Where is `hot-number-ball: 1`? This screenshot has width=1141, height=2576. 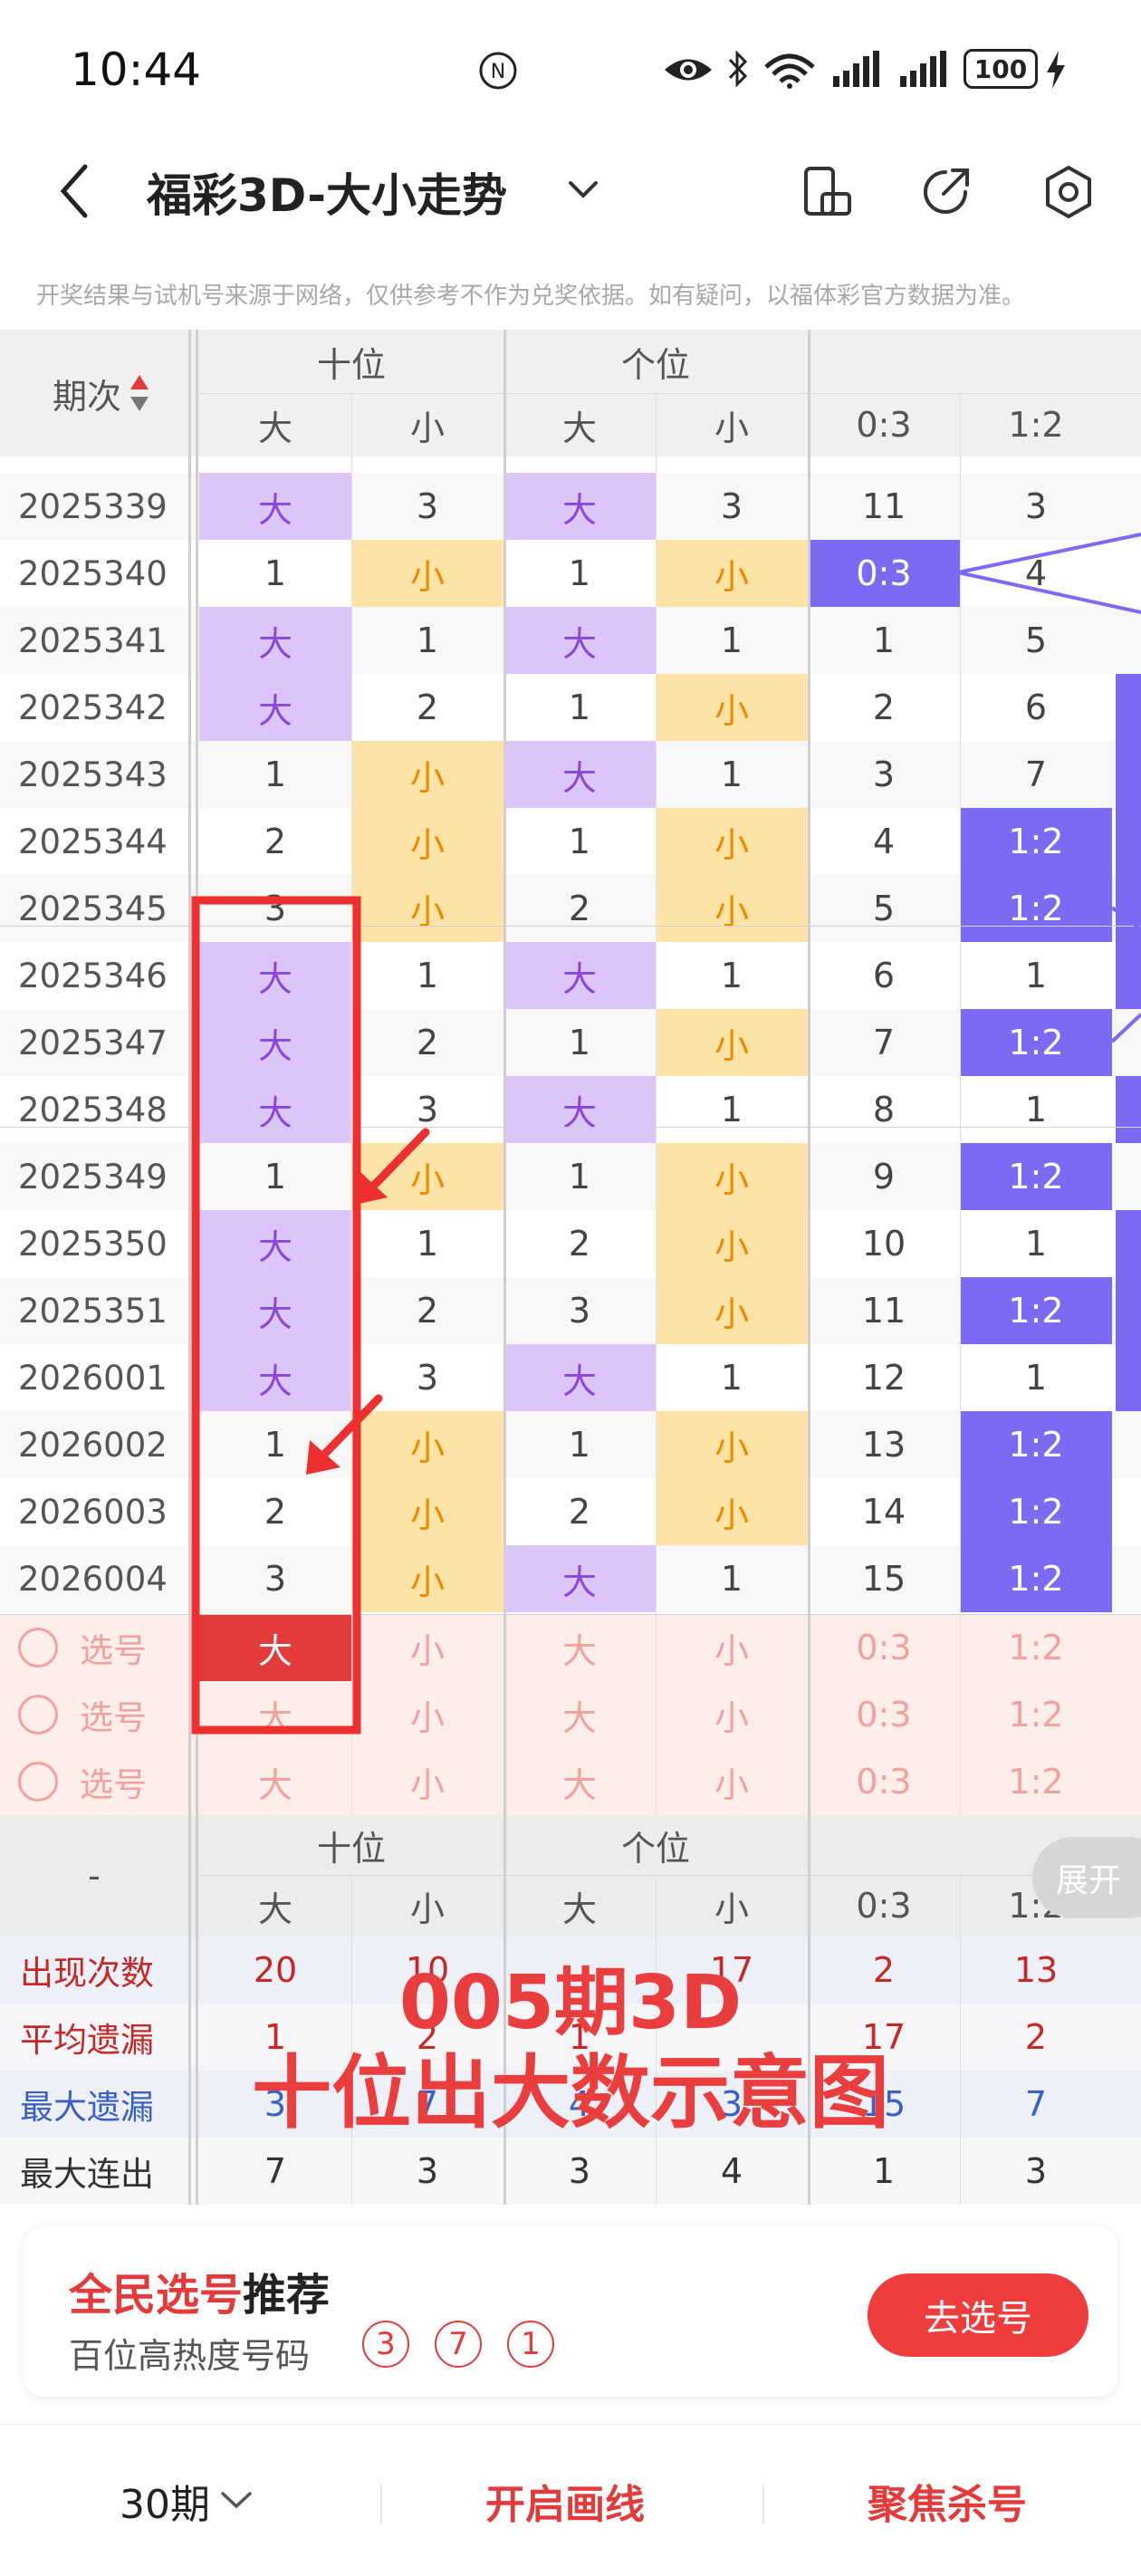
hot-number-ball: 1 is located at coordinates (530, 2344).